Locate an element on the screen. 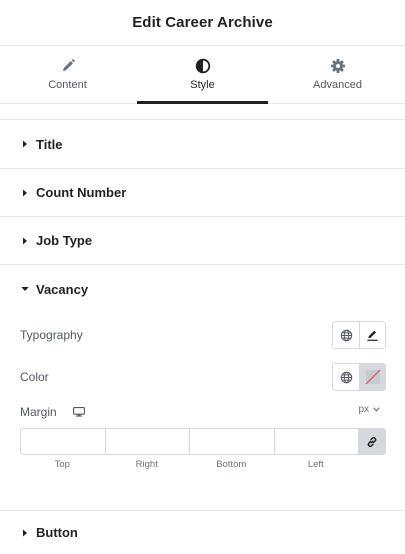 The width and height of the screenshot is (405, 554). section-job-type-toggle: Job Type is located at coordinates (202, 241).